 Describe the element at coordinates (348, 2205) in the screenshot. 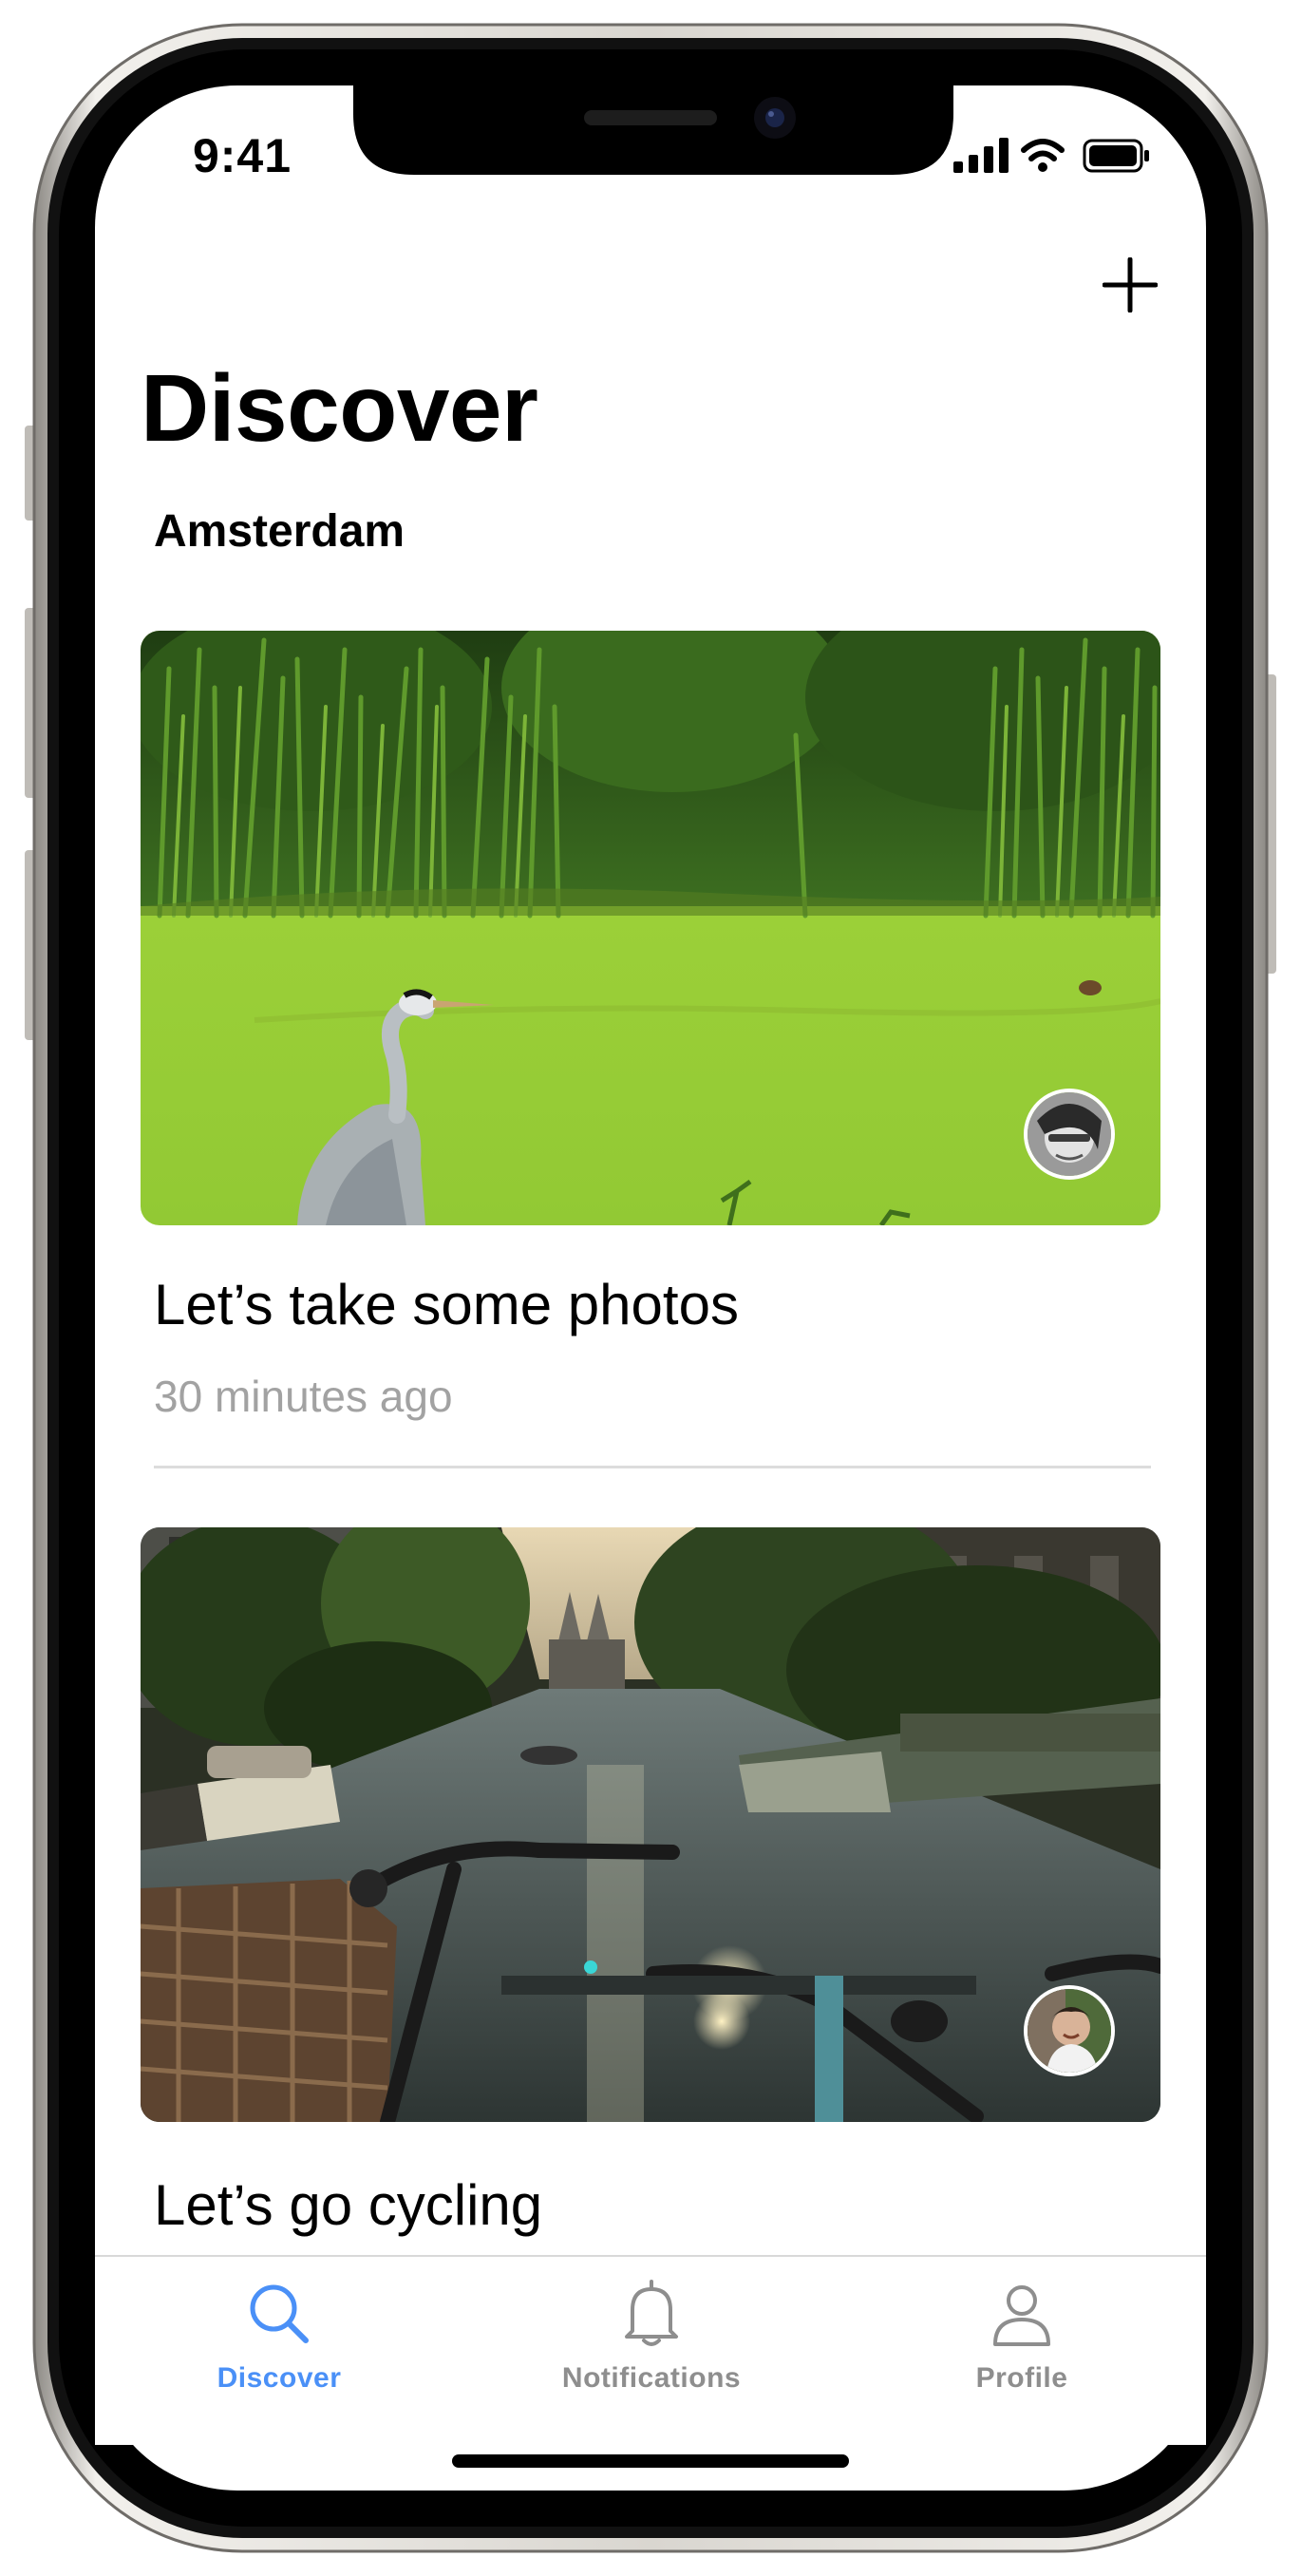

I see `post-title: Let’s go cycling` at that location.